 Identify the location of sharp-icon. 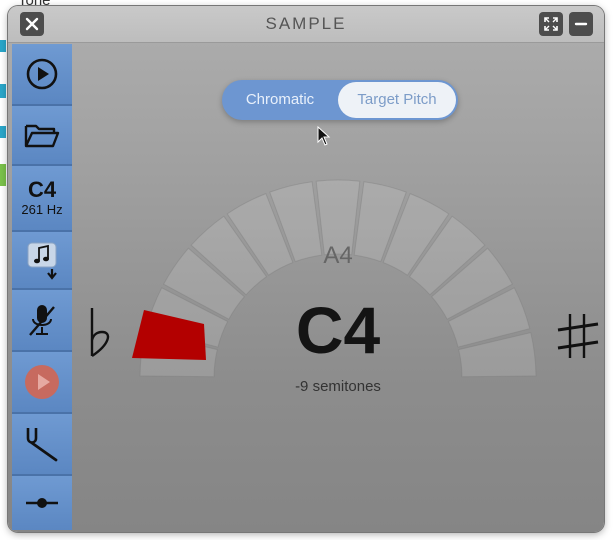
(578, 336).